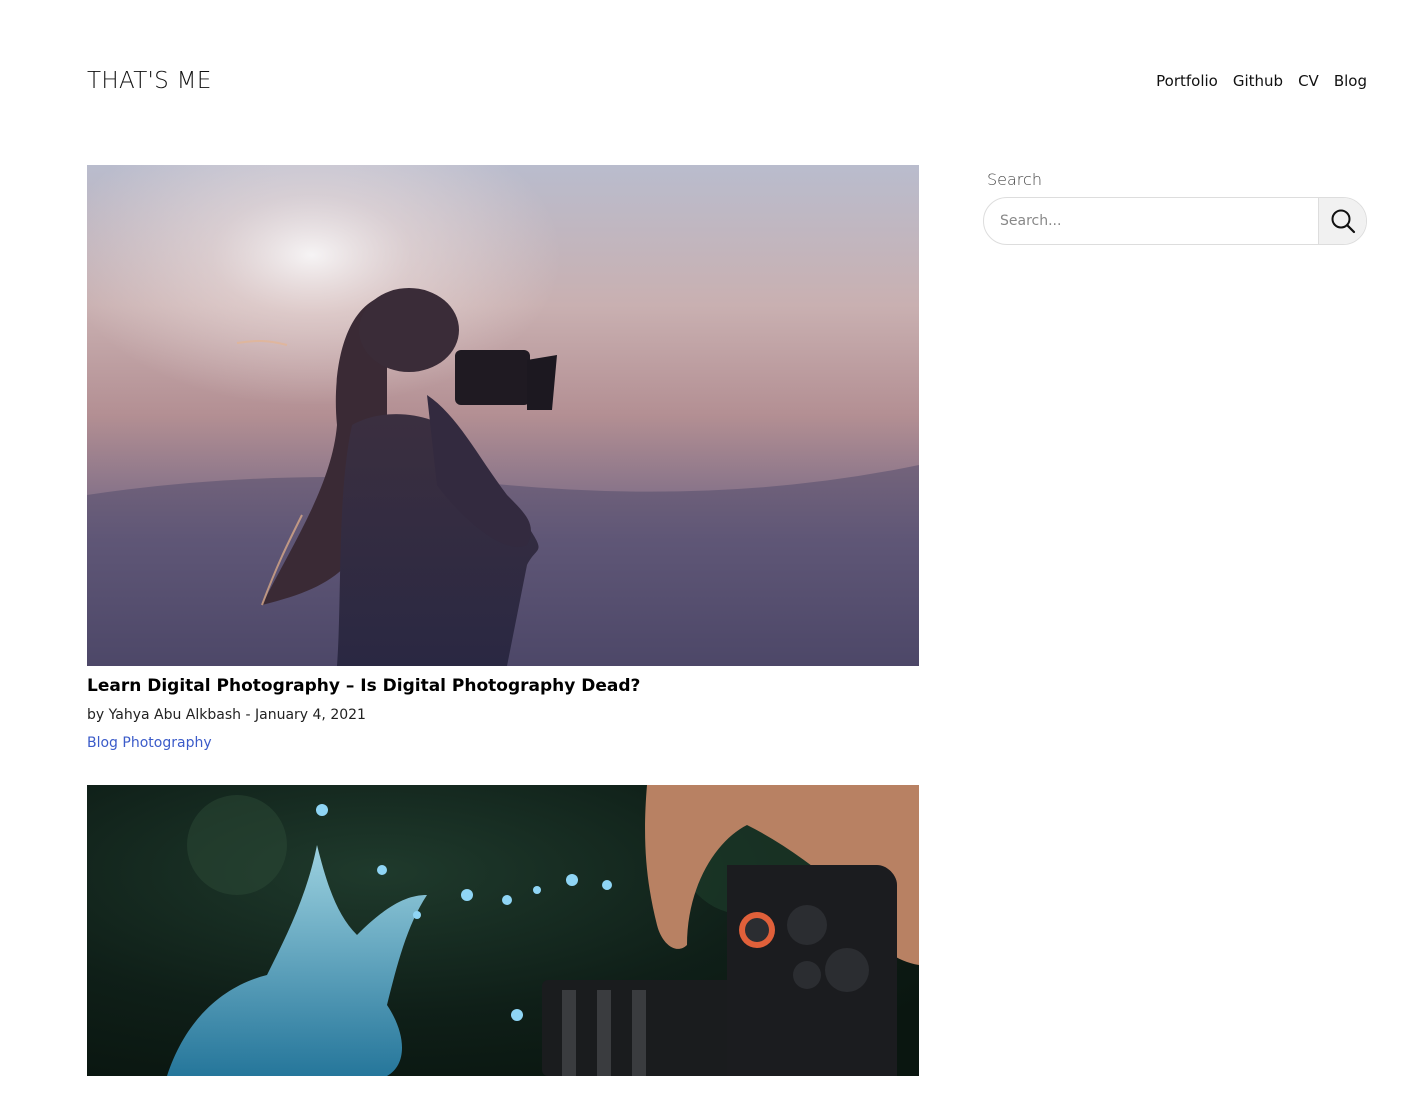 The height and width of the screenshot is (1113, 1411). I want to click on sidebar: Search, so click(1175, 207).